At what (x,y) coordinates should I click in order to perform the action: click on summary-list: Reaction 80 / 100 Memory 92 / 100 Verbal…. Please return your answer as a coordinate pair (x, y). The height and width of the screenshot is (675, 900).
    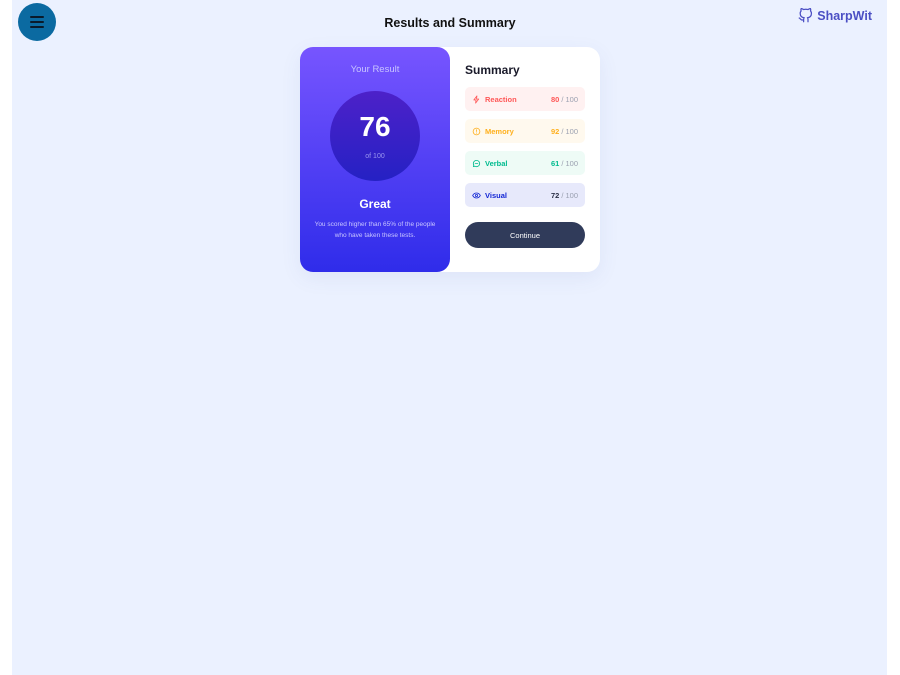
    Looking at the image, I should click on (525, 151).